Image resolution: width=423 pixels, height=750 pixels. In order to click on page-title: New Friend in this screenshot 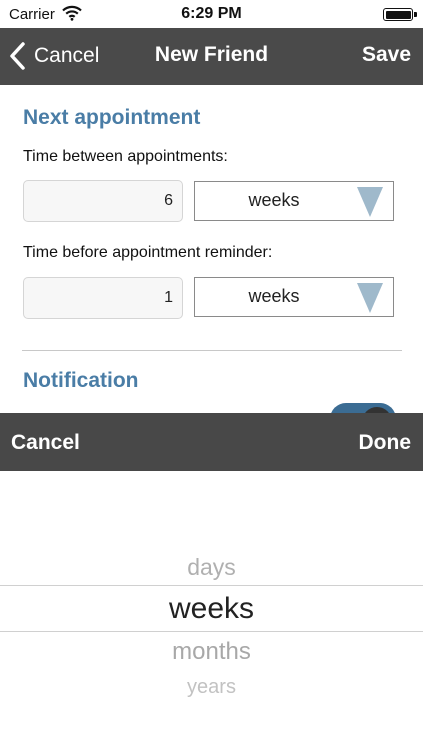, I will do `click(211, 54)`.